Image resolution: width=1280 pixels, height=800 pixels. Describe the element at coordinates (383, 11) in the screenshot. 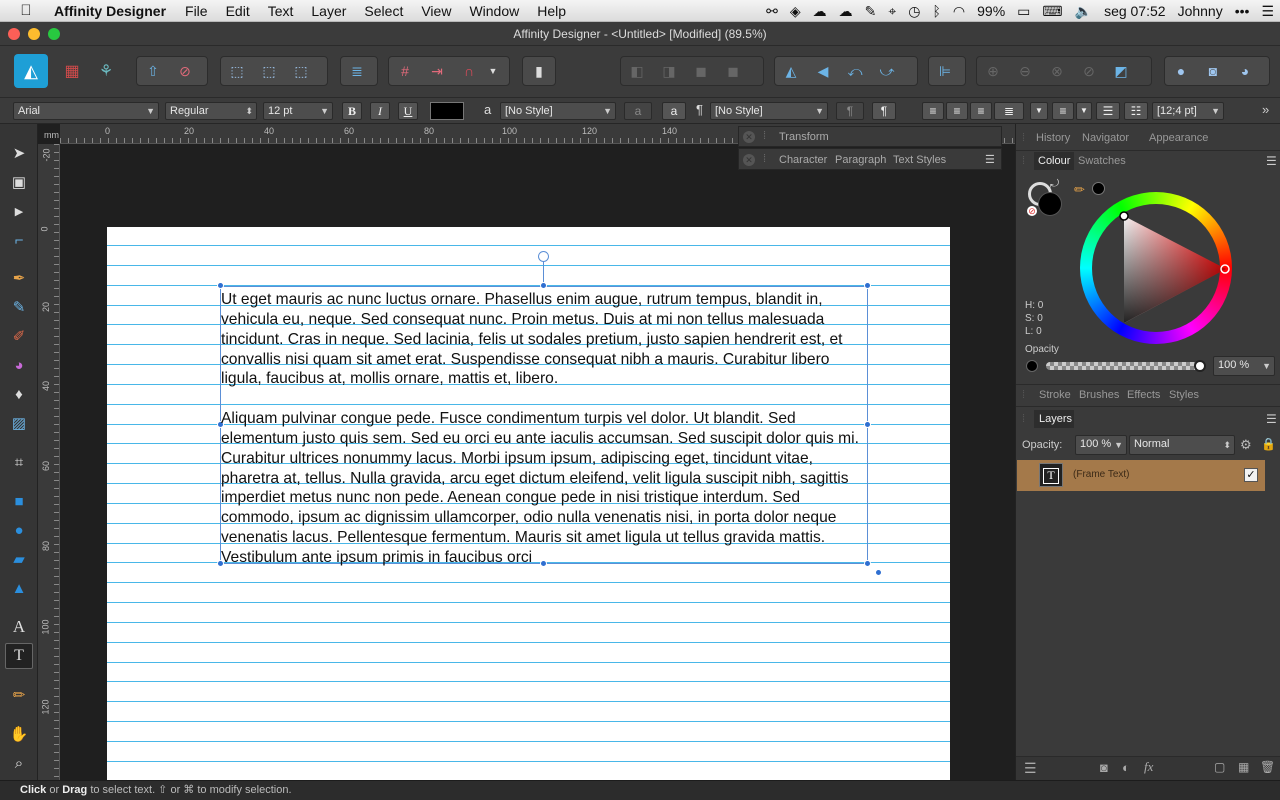

I see `menu-select: Select` at that location.